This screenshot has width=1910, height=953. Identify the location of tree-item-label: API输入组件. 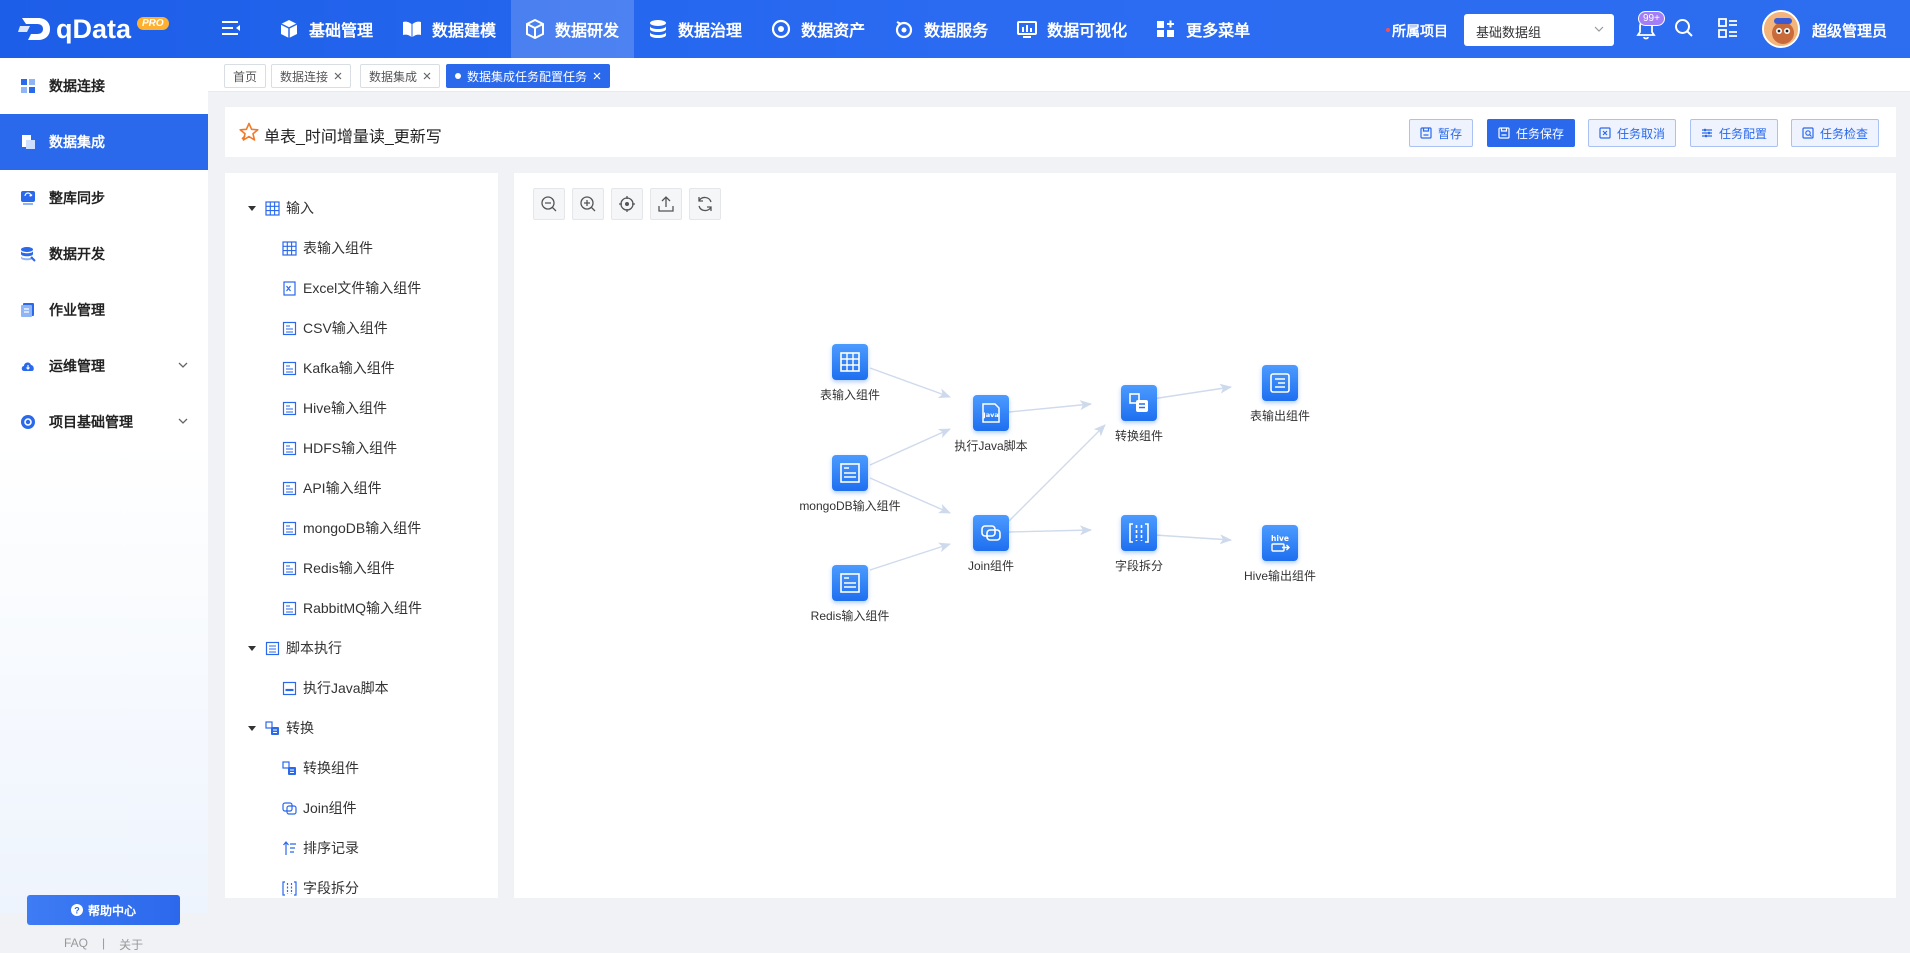
(342, 488).